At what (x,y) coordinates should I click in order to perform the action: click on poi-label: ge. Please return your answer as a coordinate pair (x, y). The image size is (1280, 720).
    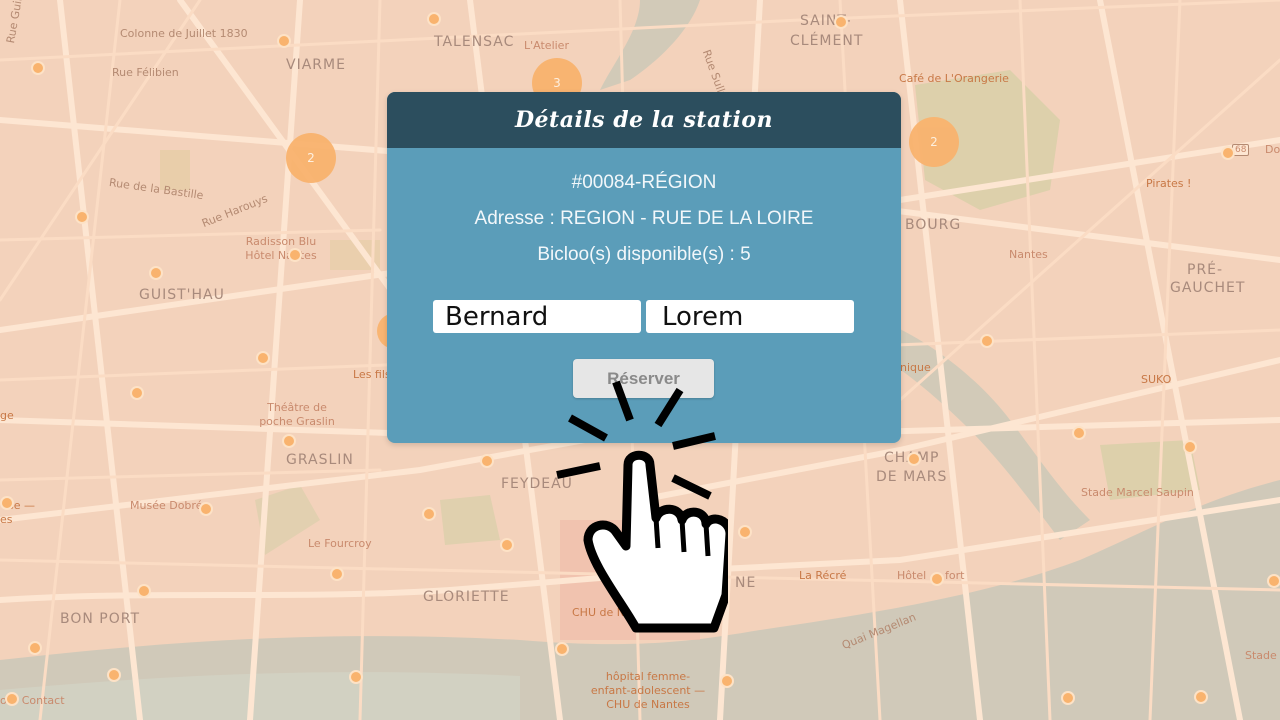
    Looking at the image, I should click on (7, 415).